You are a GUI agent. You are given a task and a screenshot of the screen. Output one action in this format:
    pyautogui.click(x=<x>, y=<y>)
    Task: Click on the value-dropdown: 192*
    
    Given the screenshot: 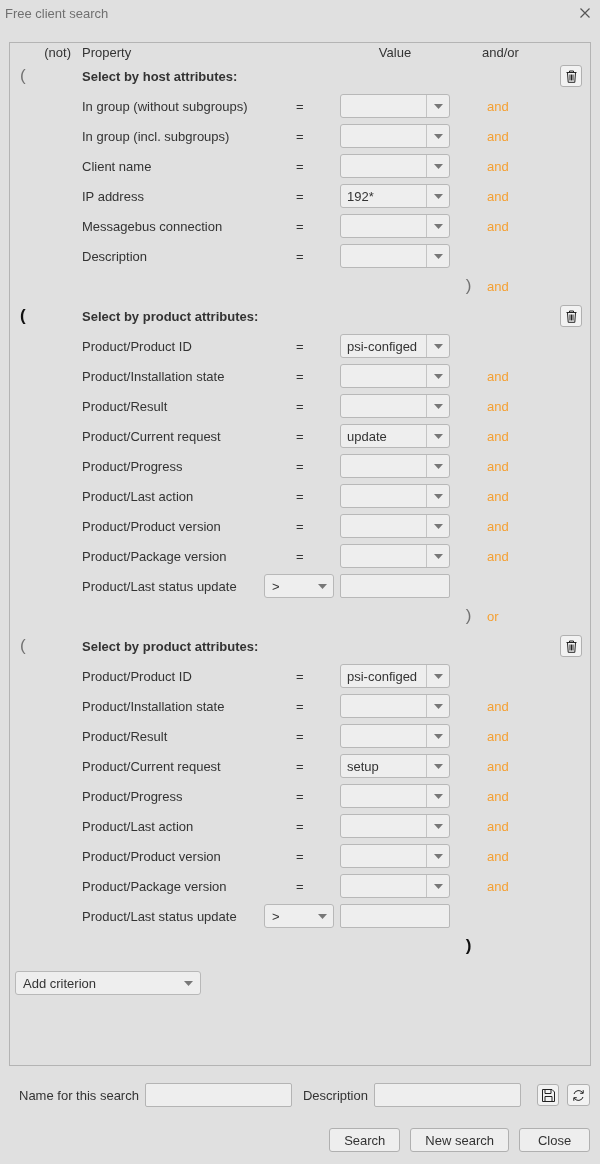 What is the action you would take?
    pyautogui.click(x=395, y=196)
    